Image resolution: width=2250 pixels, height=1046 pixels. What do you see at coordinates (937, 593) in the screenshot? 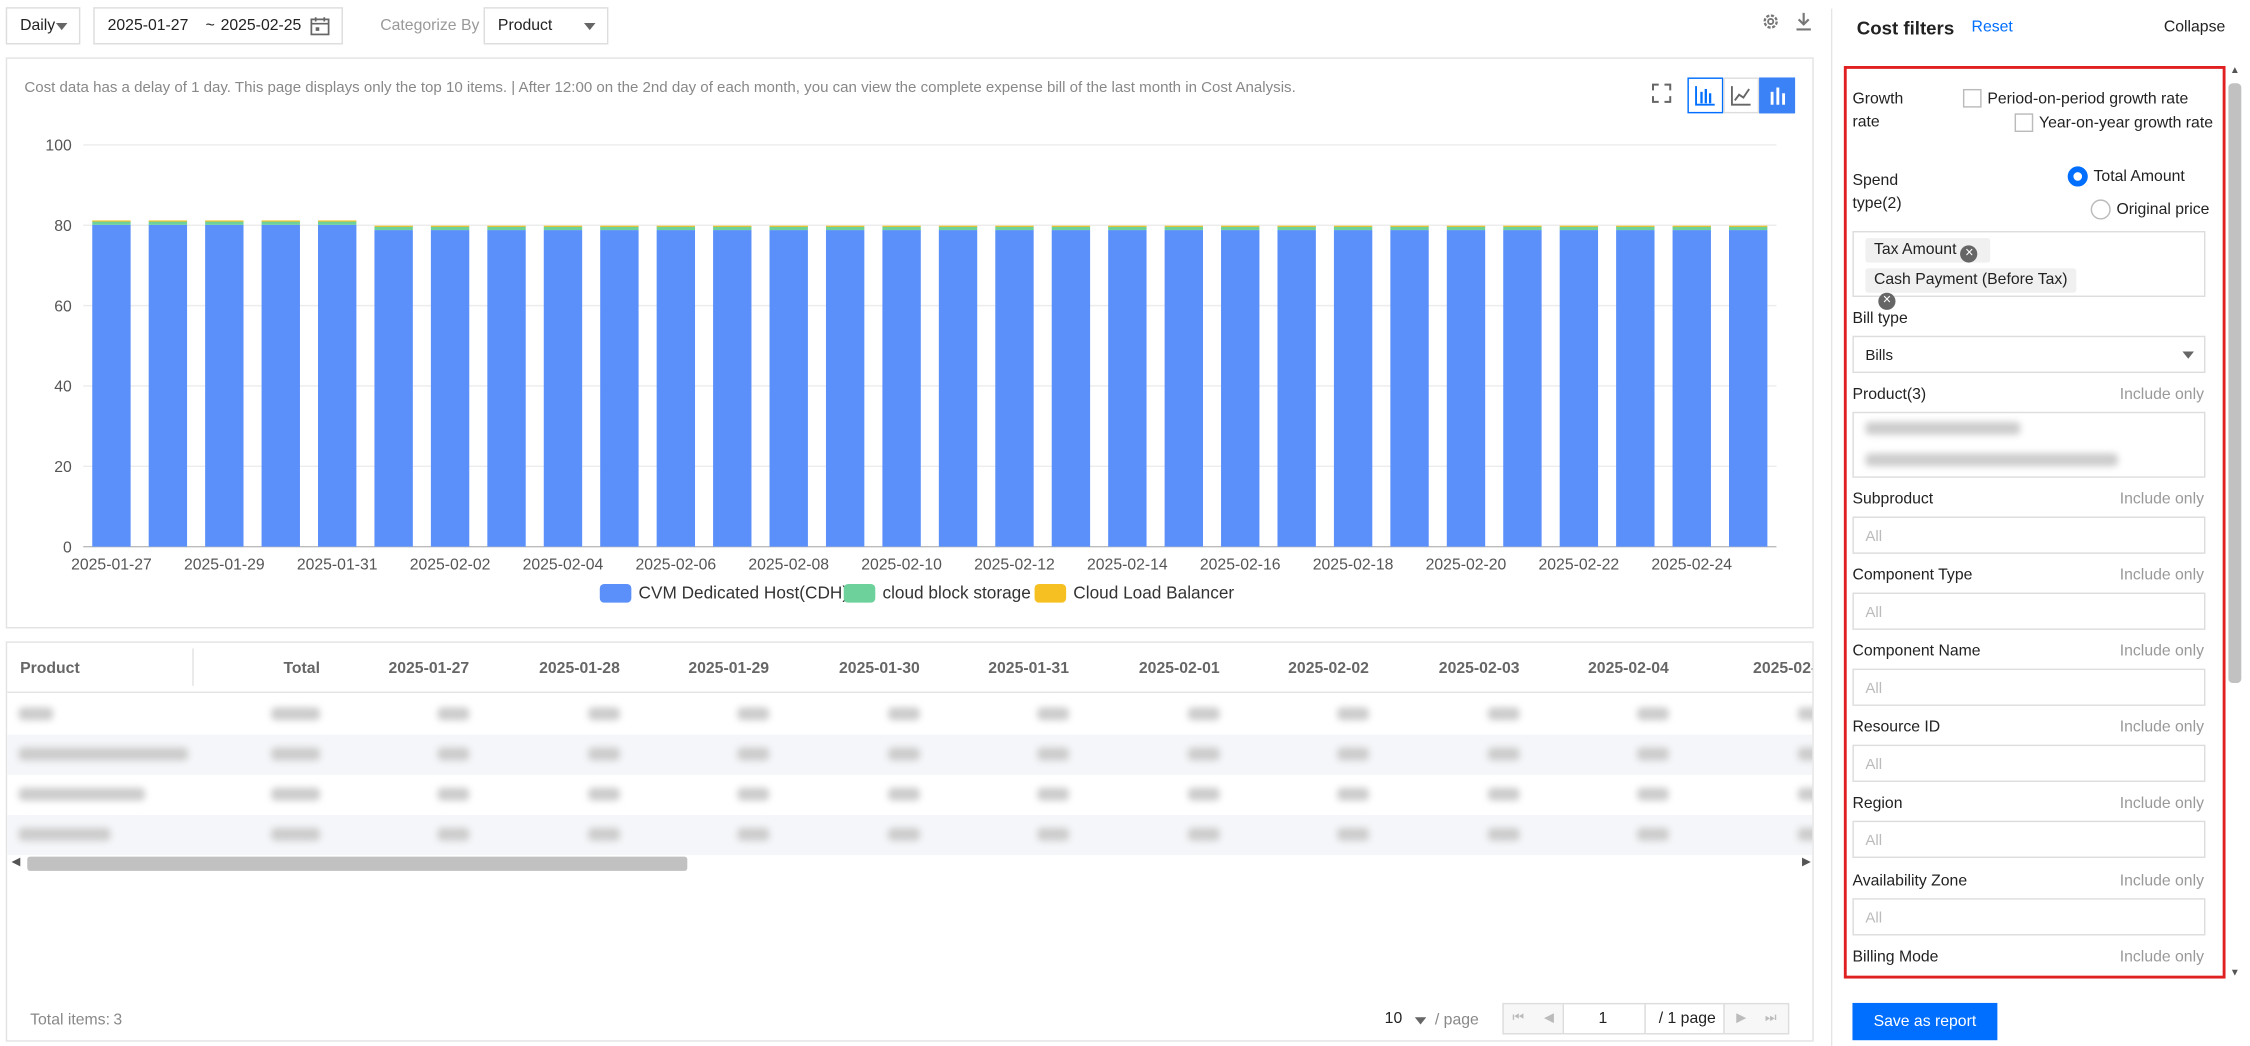
I see `legend-item-cbs: cloud block storage` at bounding box center [937, 593].